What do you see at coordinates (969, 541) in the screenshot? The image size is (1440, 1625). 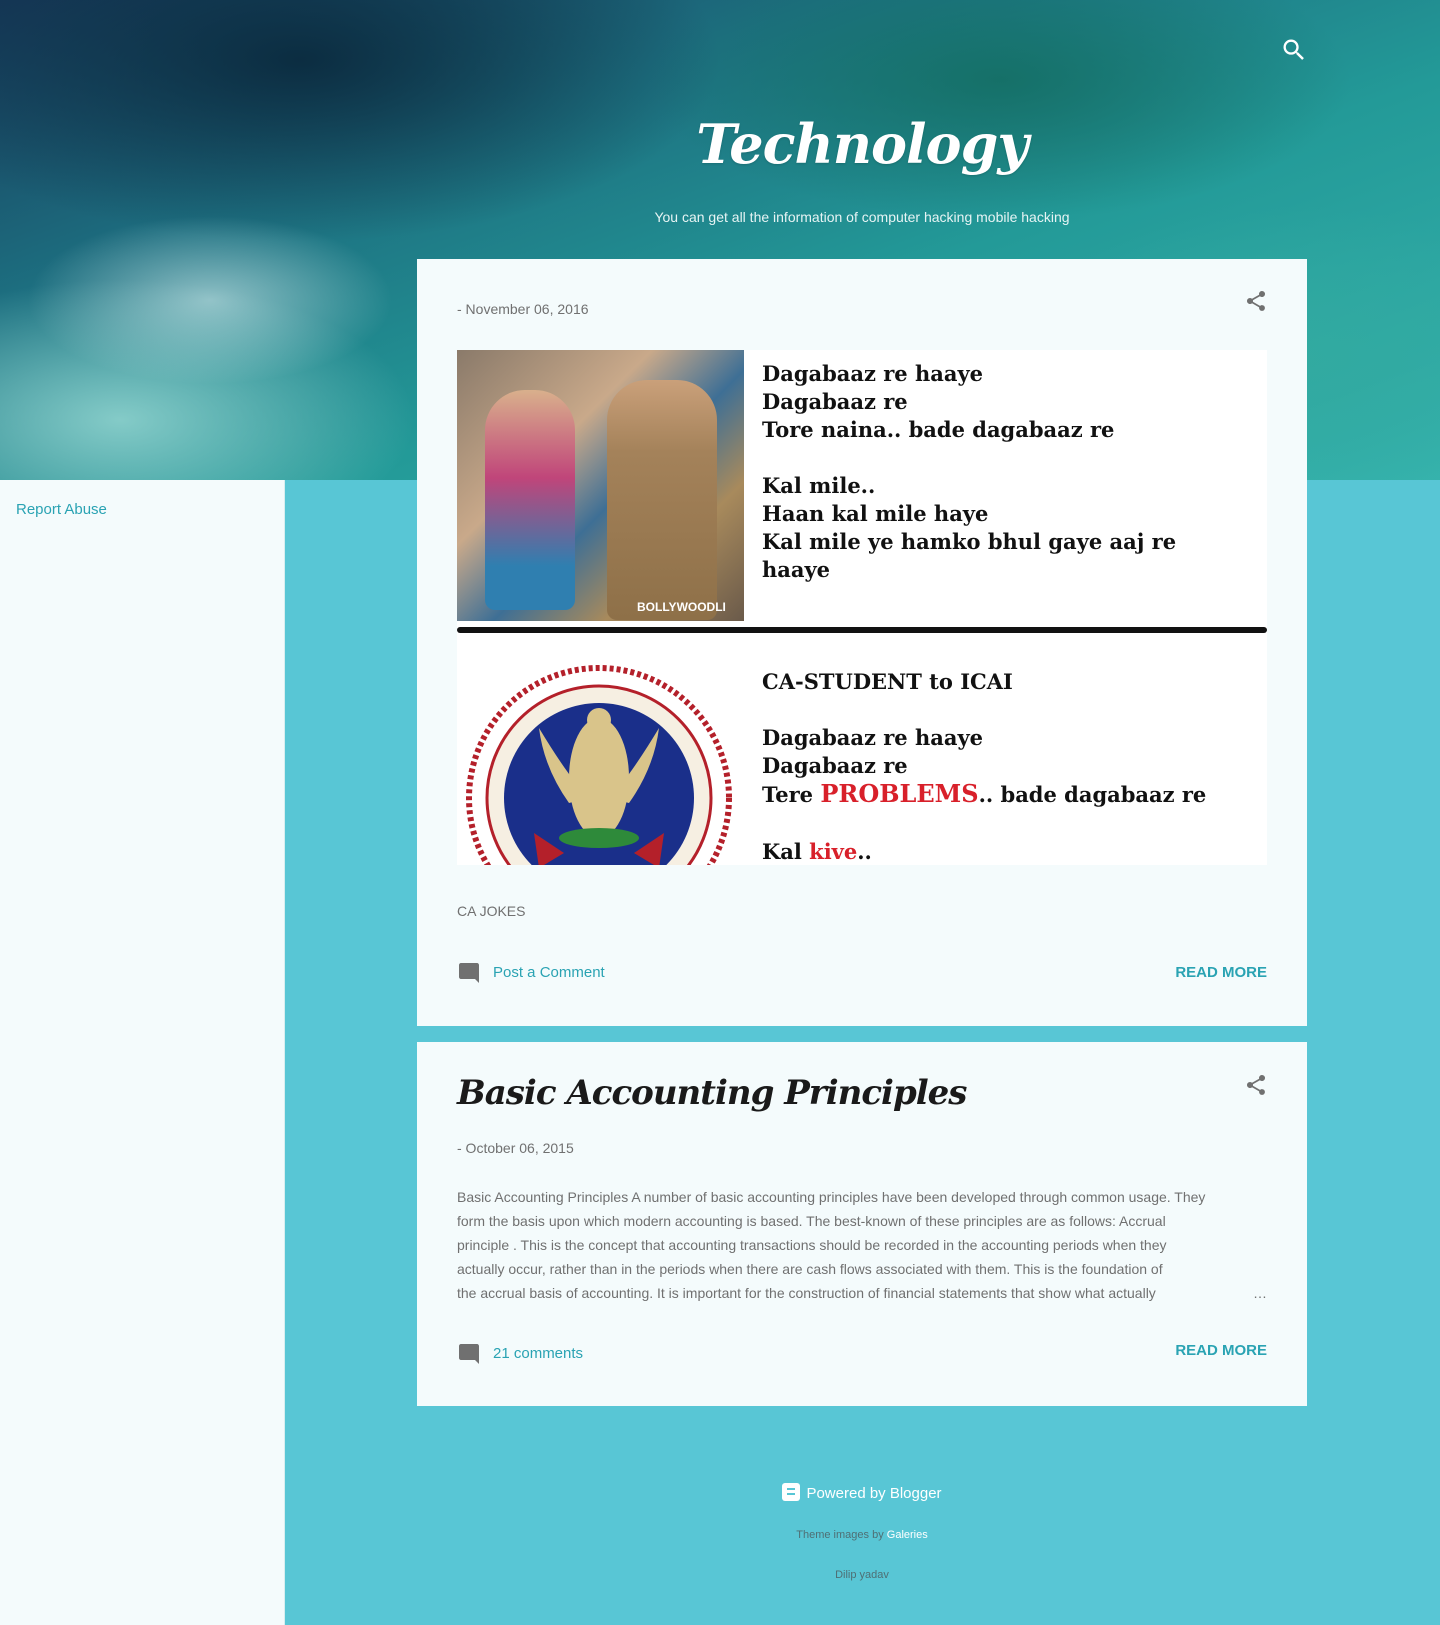 I see `panel1-line-7: Kal mile ye hamko bhul gaye aaj re` at bounding box center [969, 541].